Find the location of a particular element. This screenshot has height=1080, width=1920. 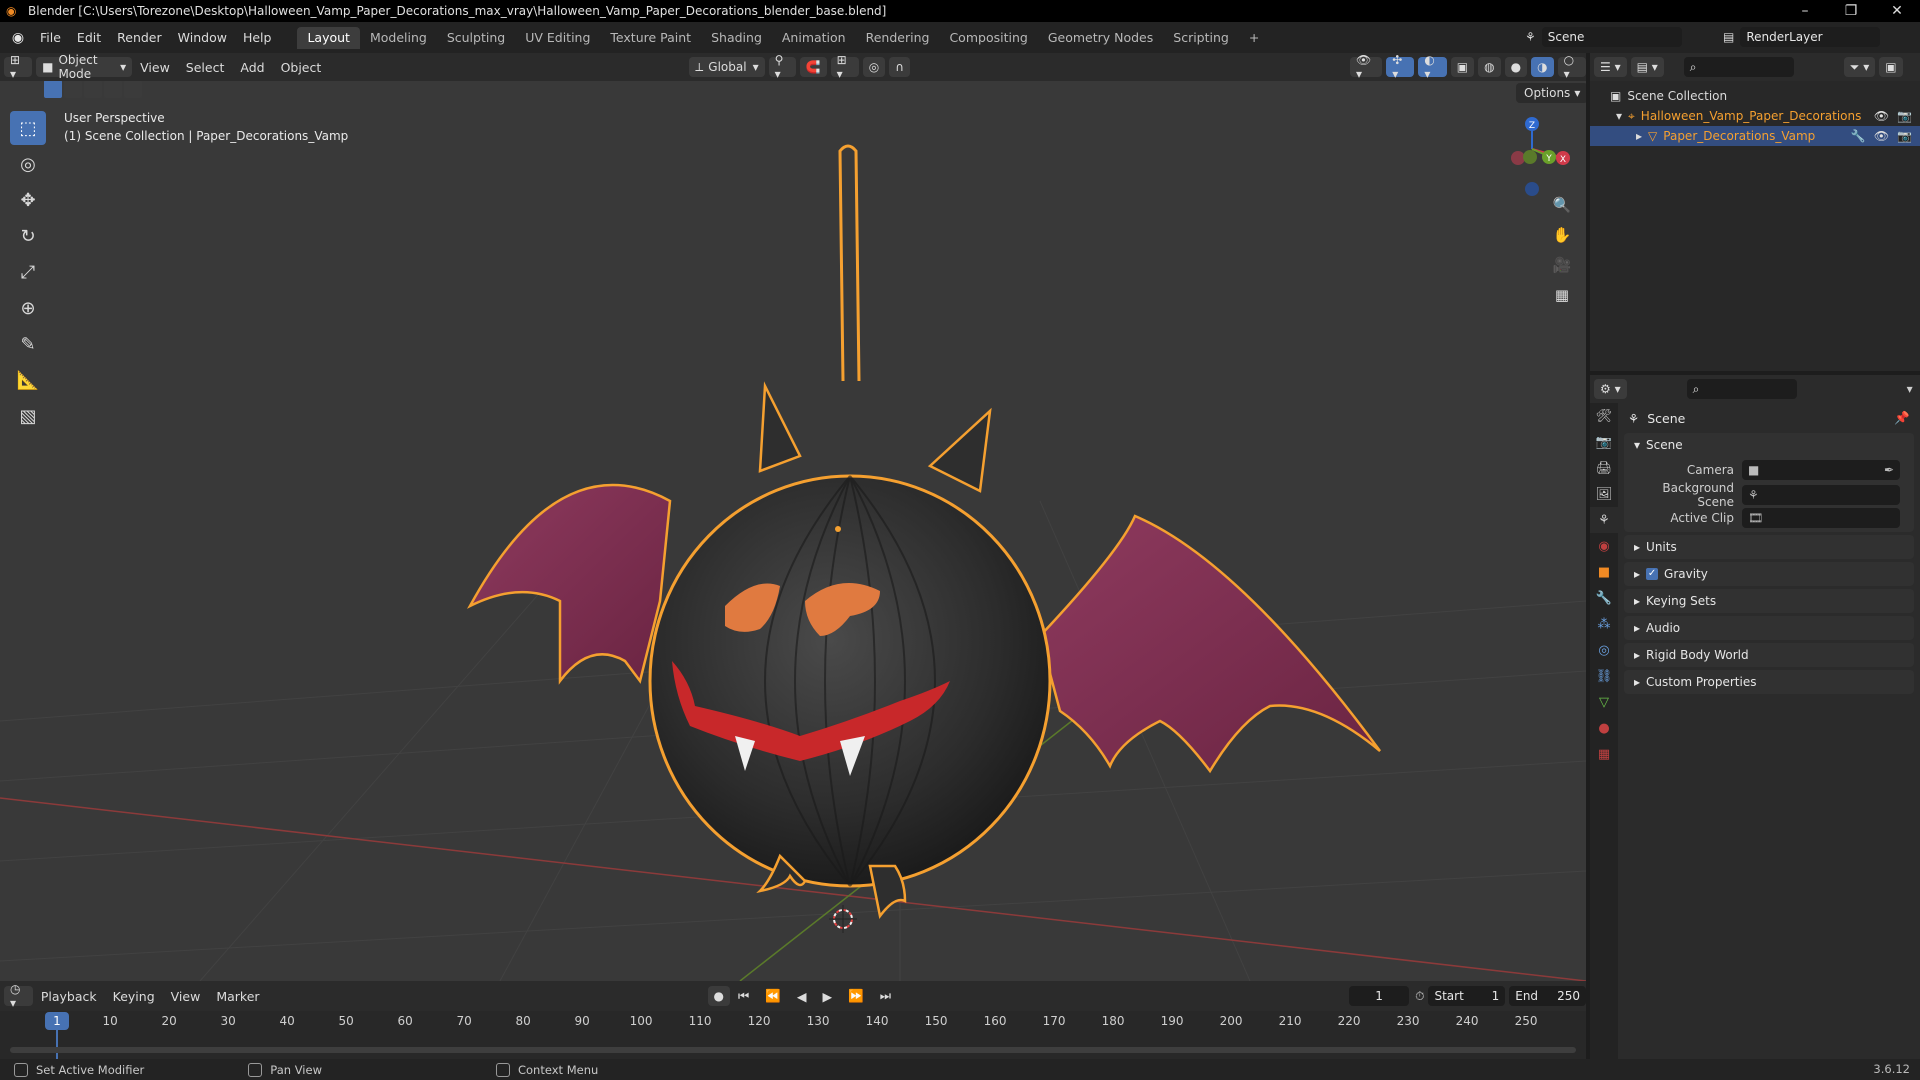

snap-target-button: ⊞ ▾ is located at coordinates (844, 67).